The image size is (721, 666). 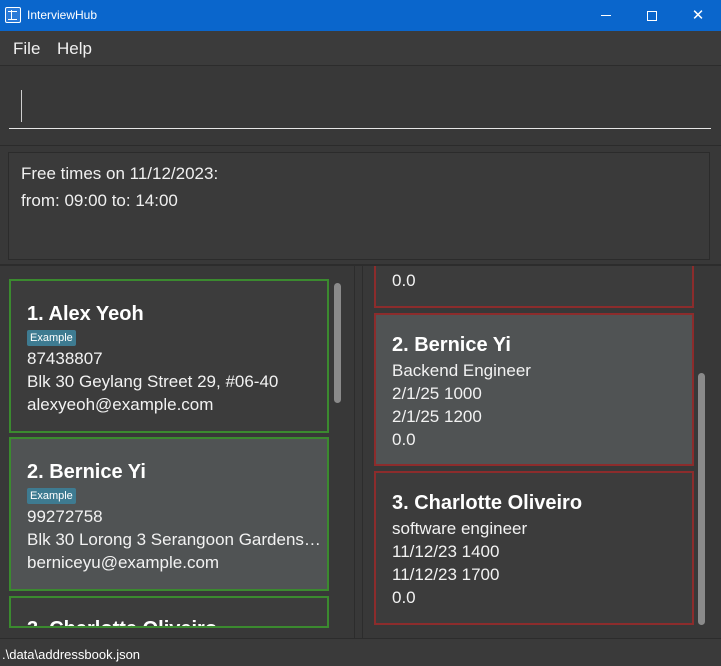 I want to click on close-icon: ✕, so click(x=698, y=15).